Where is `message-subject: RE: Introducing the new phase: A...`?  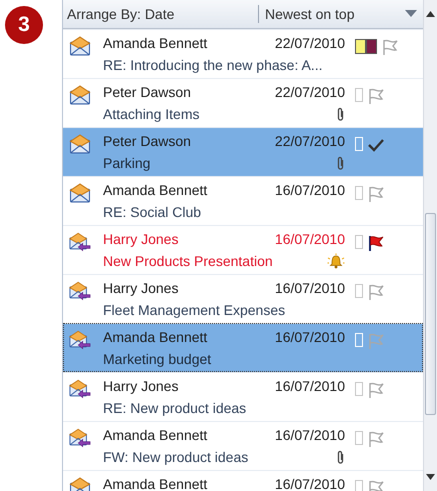 message-subject: RE: Introducing the new phase: A... is located at coordinates (212, 65).